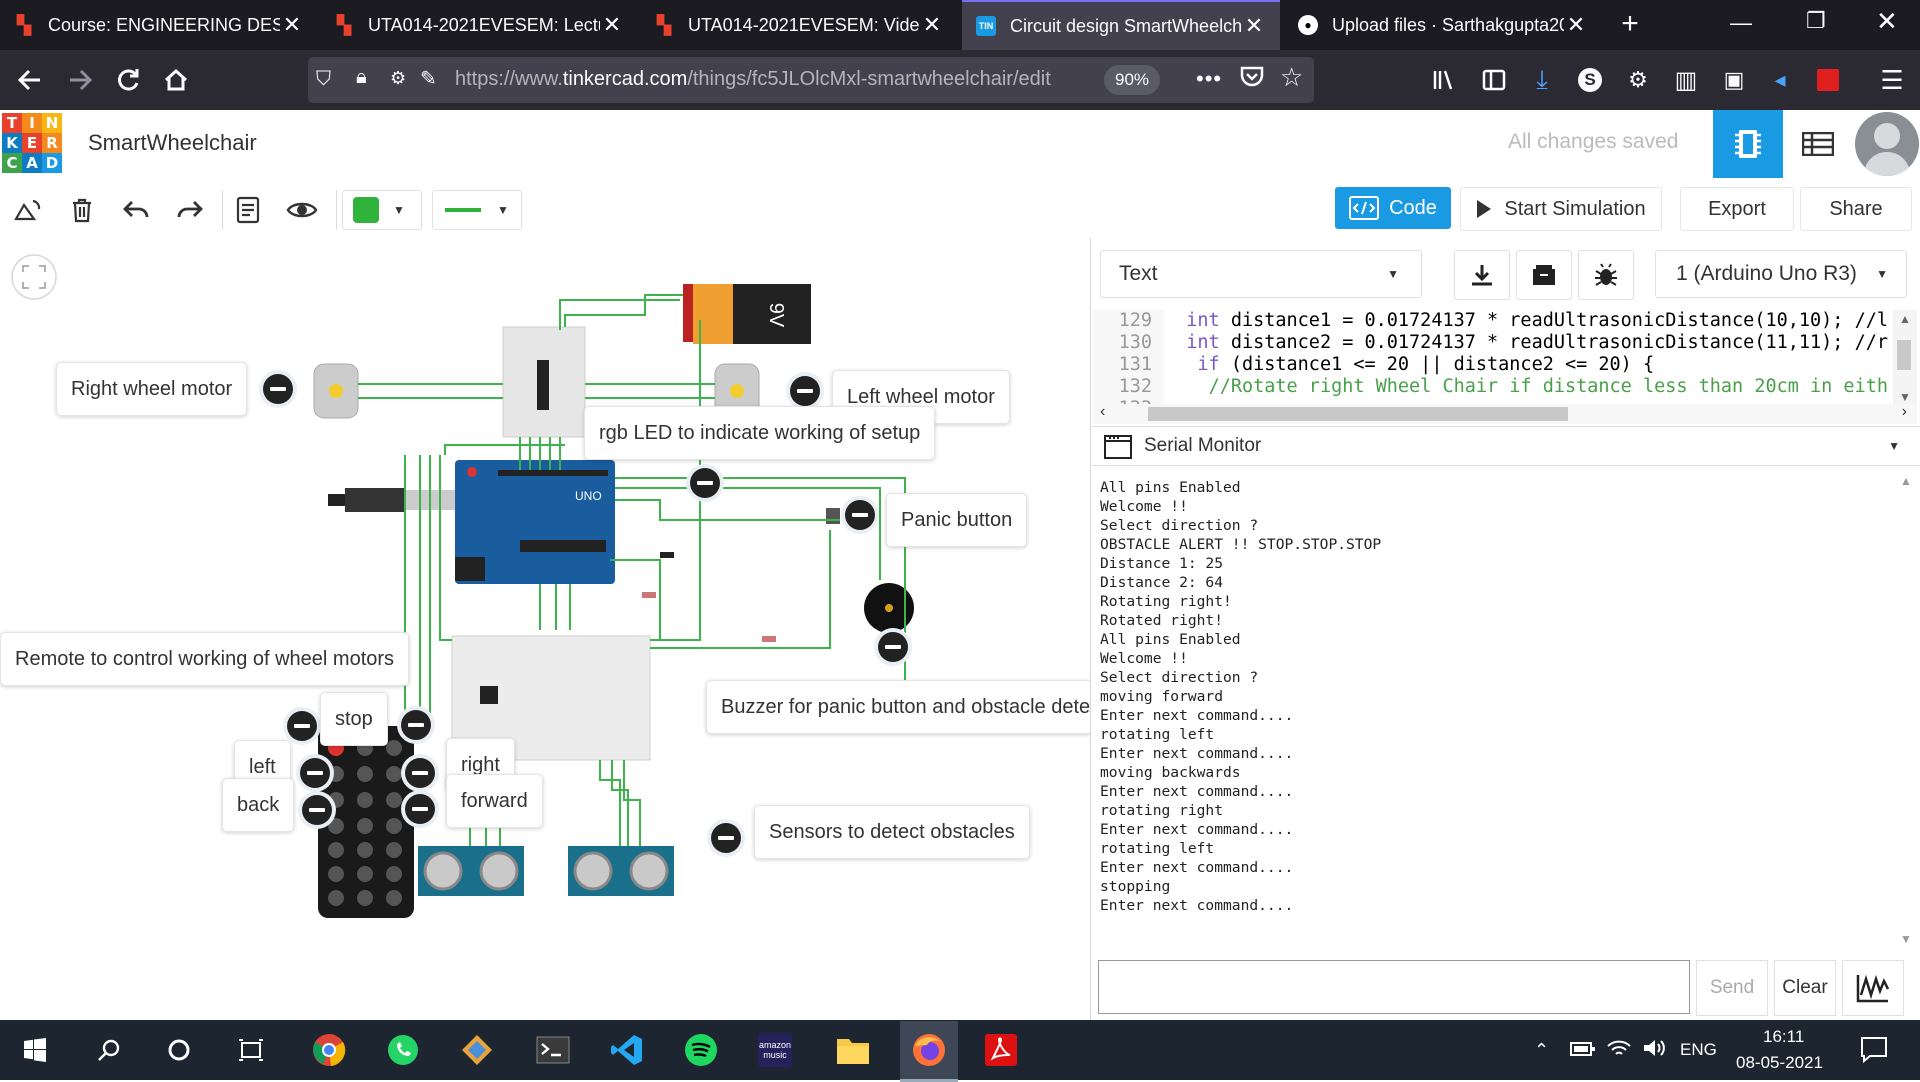  I want to click on visibility-eye-icon, so click(302, 210).